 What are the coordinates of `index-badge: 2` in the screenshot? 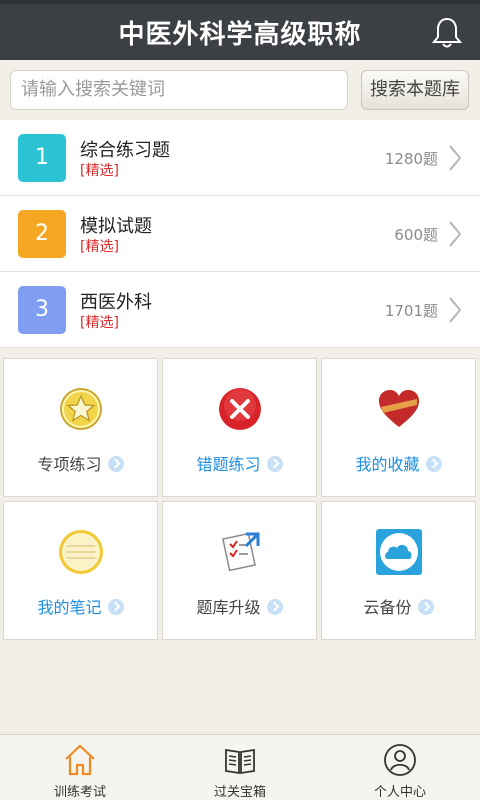 It's located at (42, 234).